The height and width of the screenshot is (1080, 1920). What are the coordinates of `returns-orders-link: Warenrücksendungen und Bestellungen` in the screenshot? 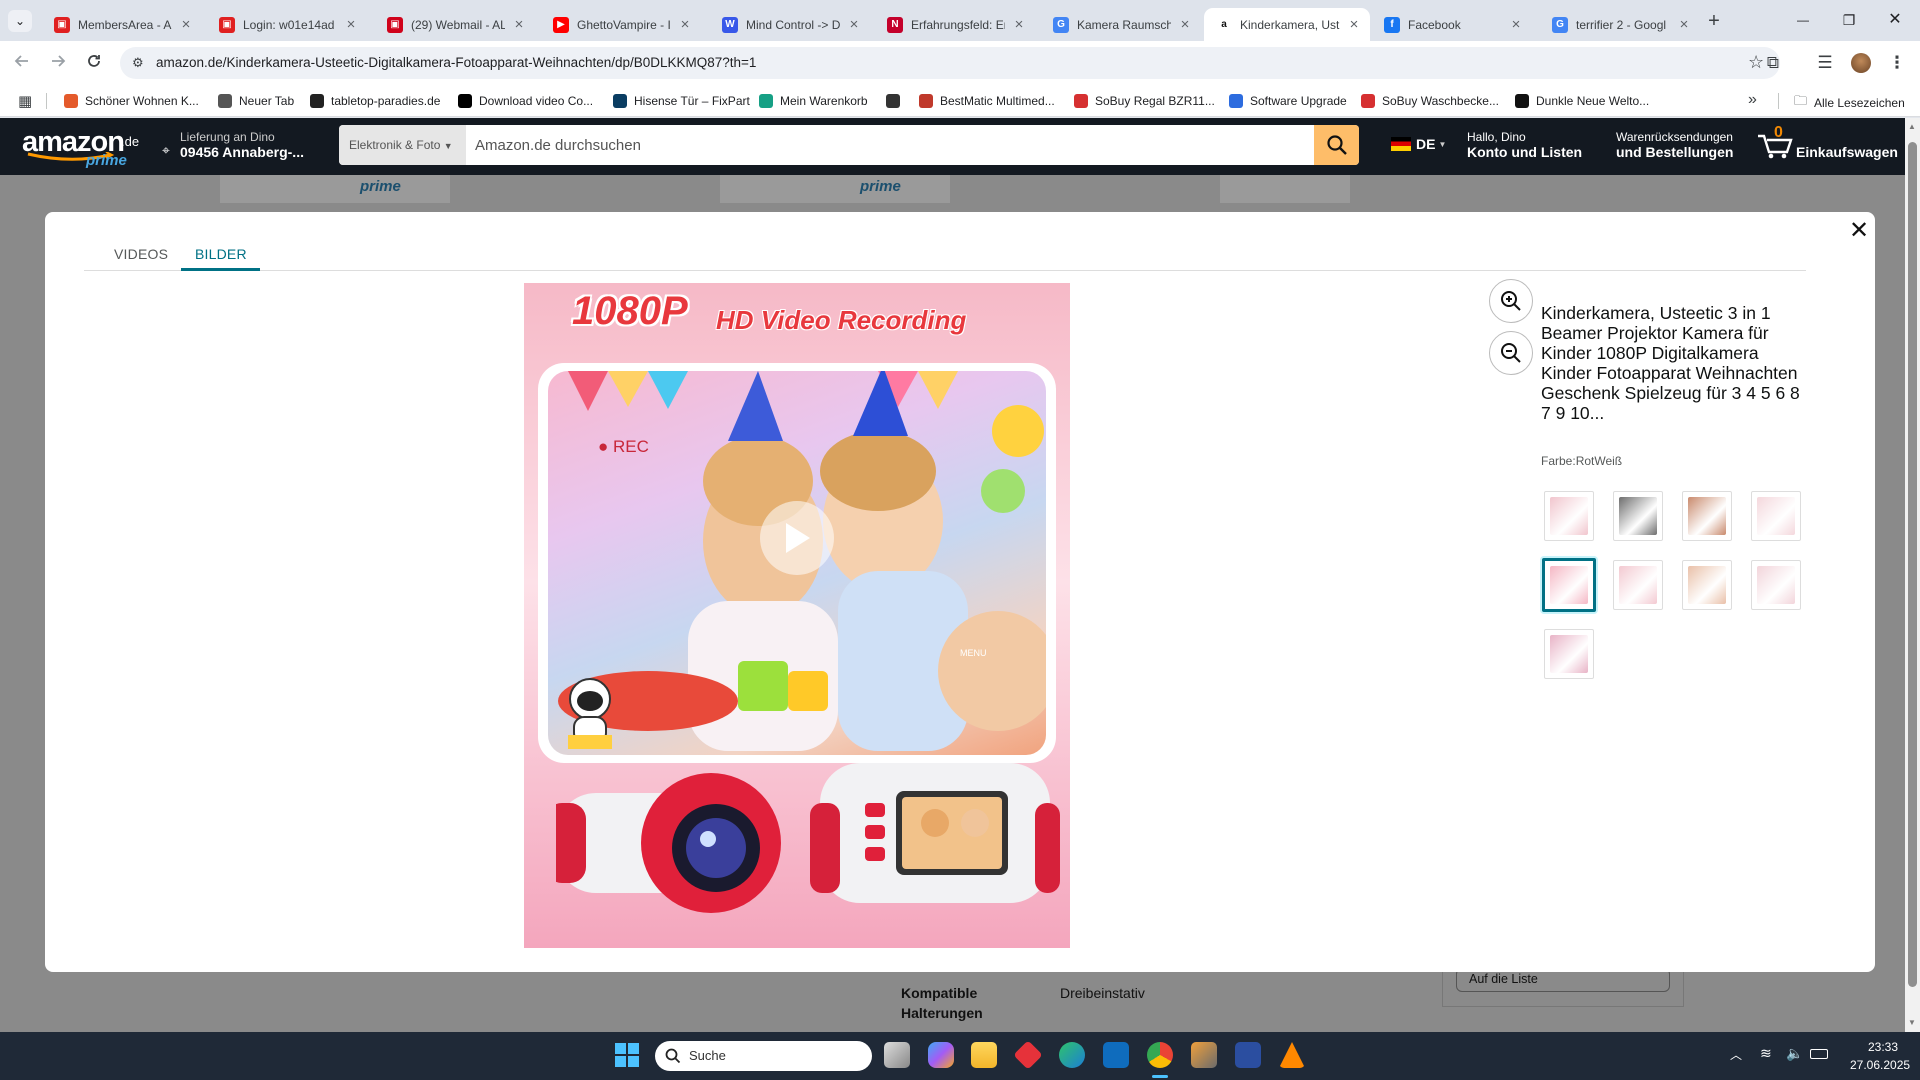 It's located at (1678, 146).